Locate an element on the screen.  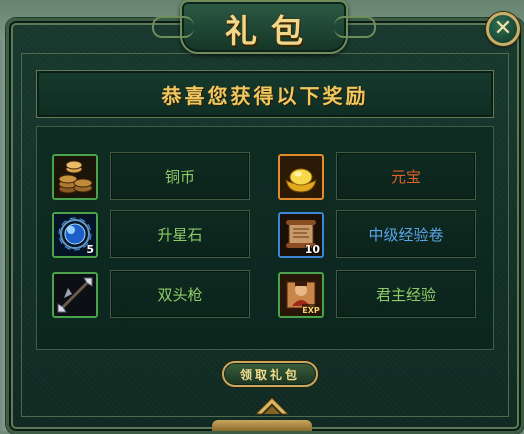
reward-slot-ingot is located at coordinates (301, 177).